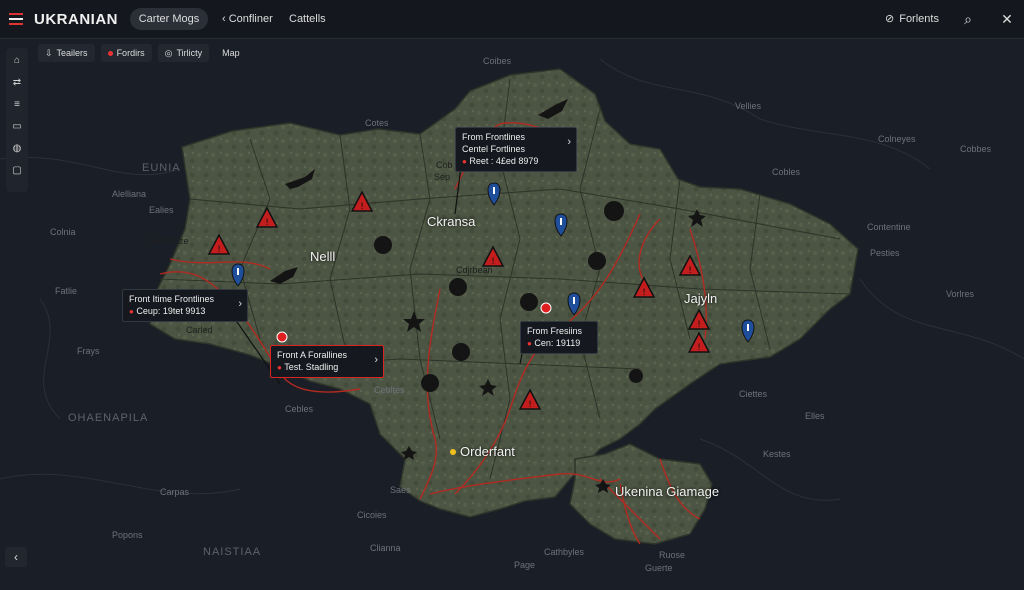 The width and height of the screenshot is (1024, 590). What do you see at coordinates (161, 168) in the screenshot?
I see `region-label: EUNIA` at bounding box center [161, 168].